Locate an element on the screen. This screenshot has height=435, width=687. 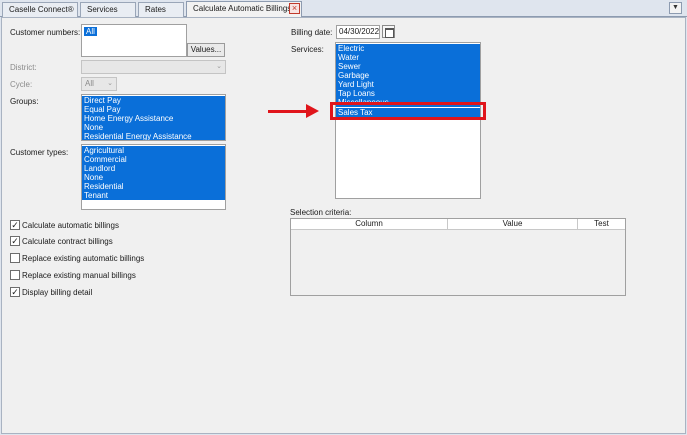
list-item: Direct Pay is located at coordinates (153, 100).